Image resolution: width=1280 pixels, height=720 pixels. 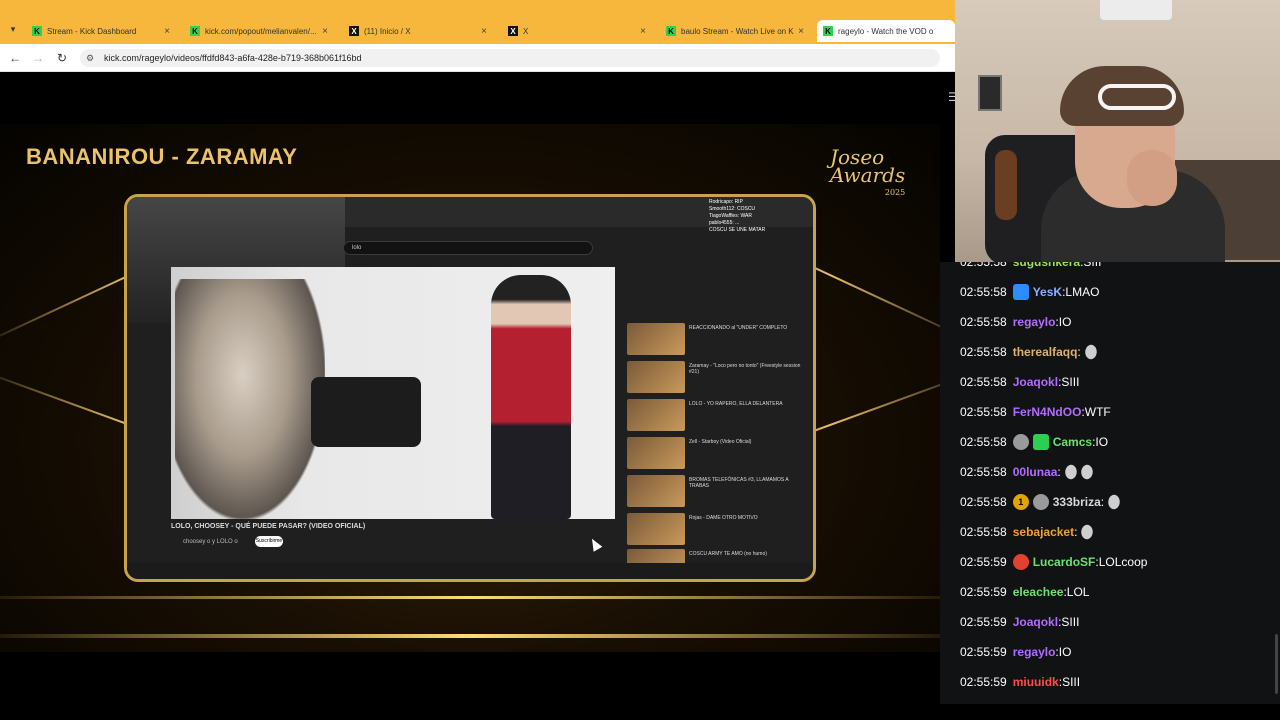 What do you see at coordinates (1020, 502) in the screenshot?
I see `gold-badge-icon: 1` at bounding box center [1020, 502].